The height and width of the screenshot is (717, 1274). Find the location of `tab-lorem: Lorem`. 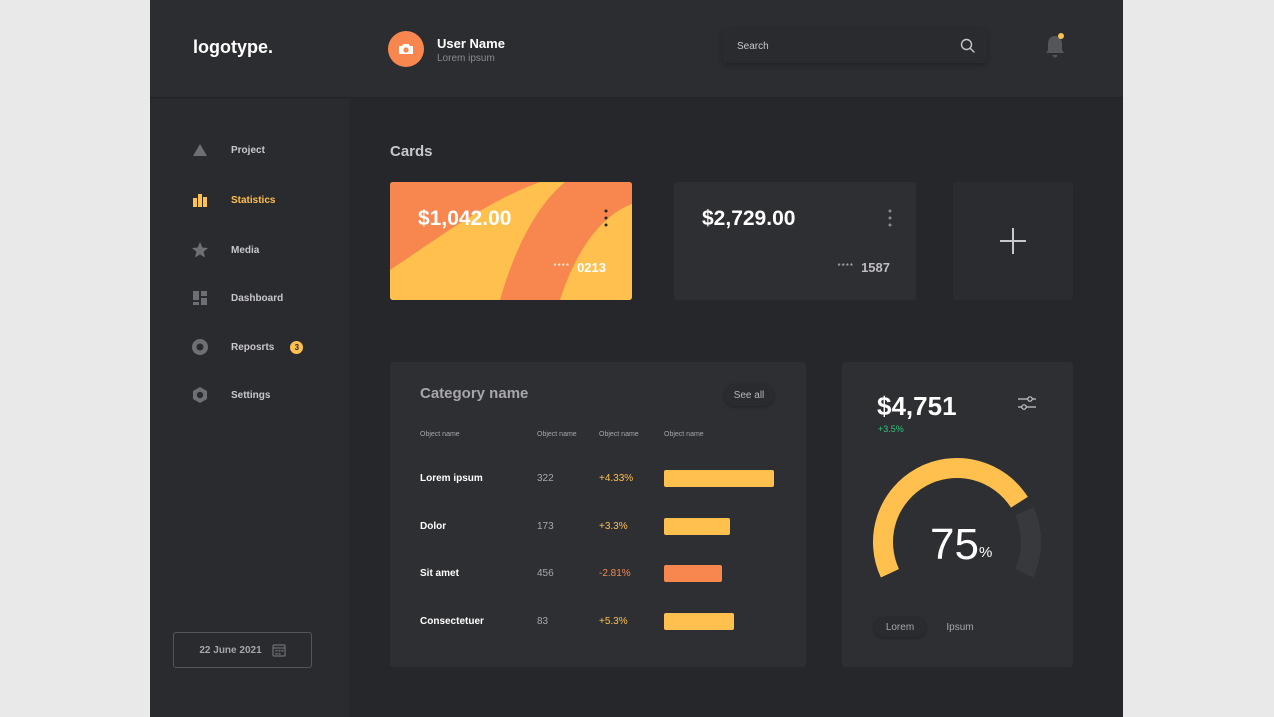

tab-lorem: Lorem is located at coordinates (900, 627).